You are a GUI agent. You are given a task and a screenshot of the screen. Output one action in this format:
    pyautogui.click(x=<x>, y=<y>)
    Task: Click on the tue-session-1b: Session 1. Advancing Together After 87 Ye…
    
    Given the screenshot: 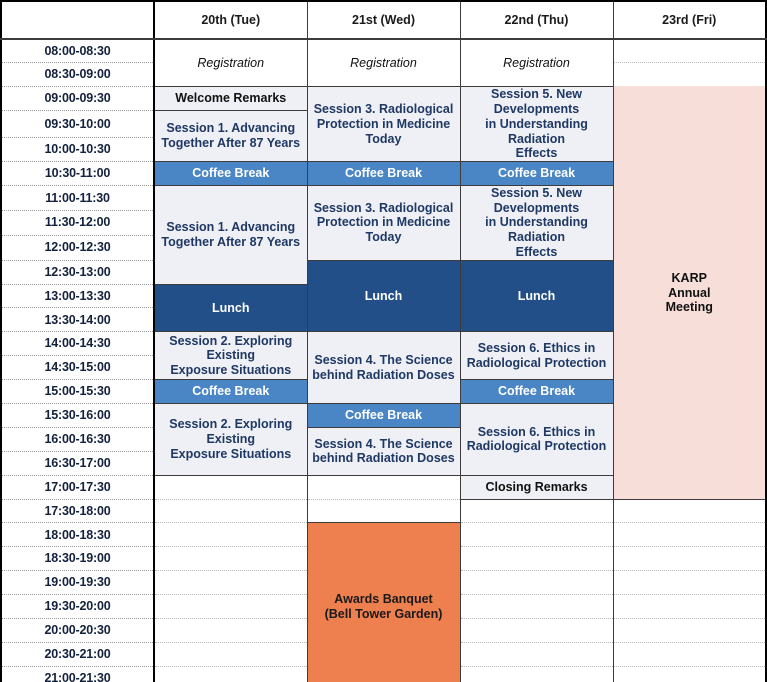 What is the action you would take?
    pyautogui.click(x=230, y=234)
    